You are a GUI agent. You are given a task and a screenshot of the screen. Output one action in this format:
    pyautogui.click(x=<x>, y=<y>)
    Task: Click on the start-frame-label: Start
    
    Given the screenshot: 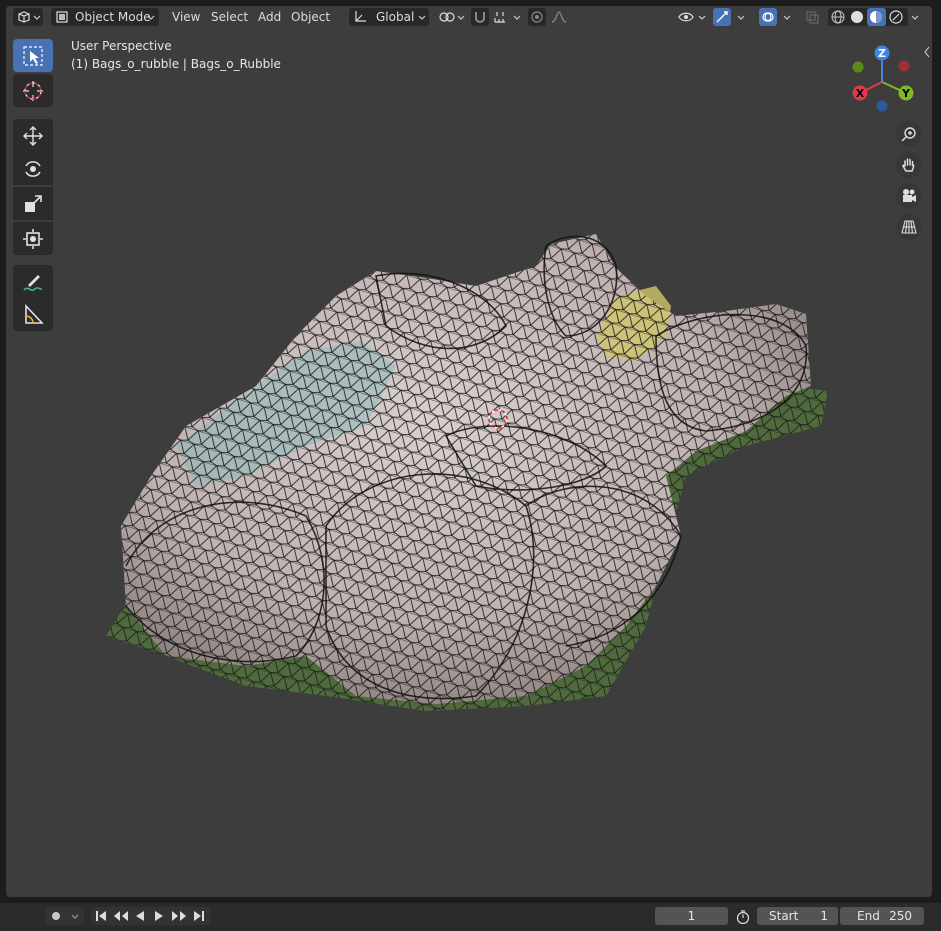 What is the action you would take?
    pyautogui.click(x=784, y=916)
    